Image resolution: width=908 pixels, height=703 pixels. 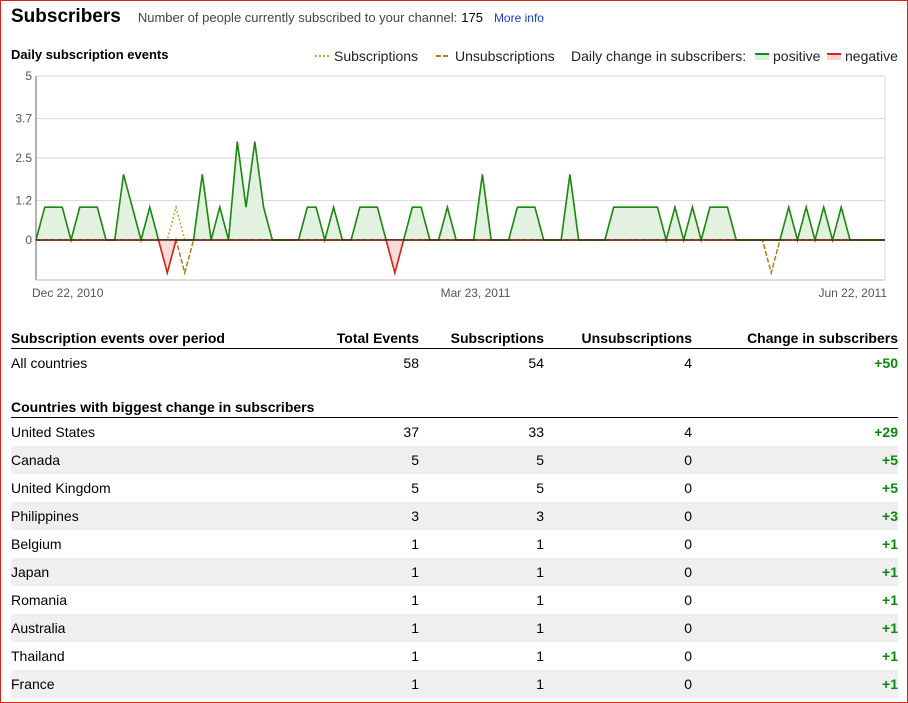 What do you see at coordinates (39, 600) in the screenshot?
I see `country-name: Romania` at bounding box center [39, 600].